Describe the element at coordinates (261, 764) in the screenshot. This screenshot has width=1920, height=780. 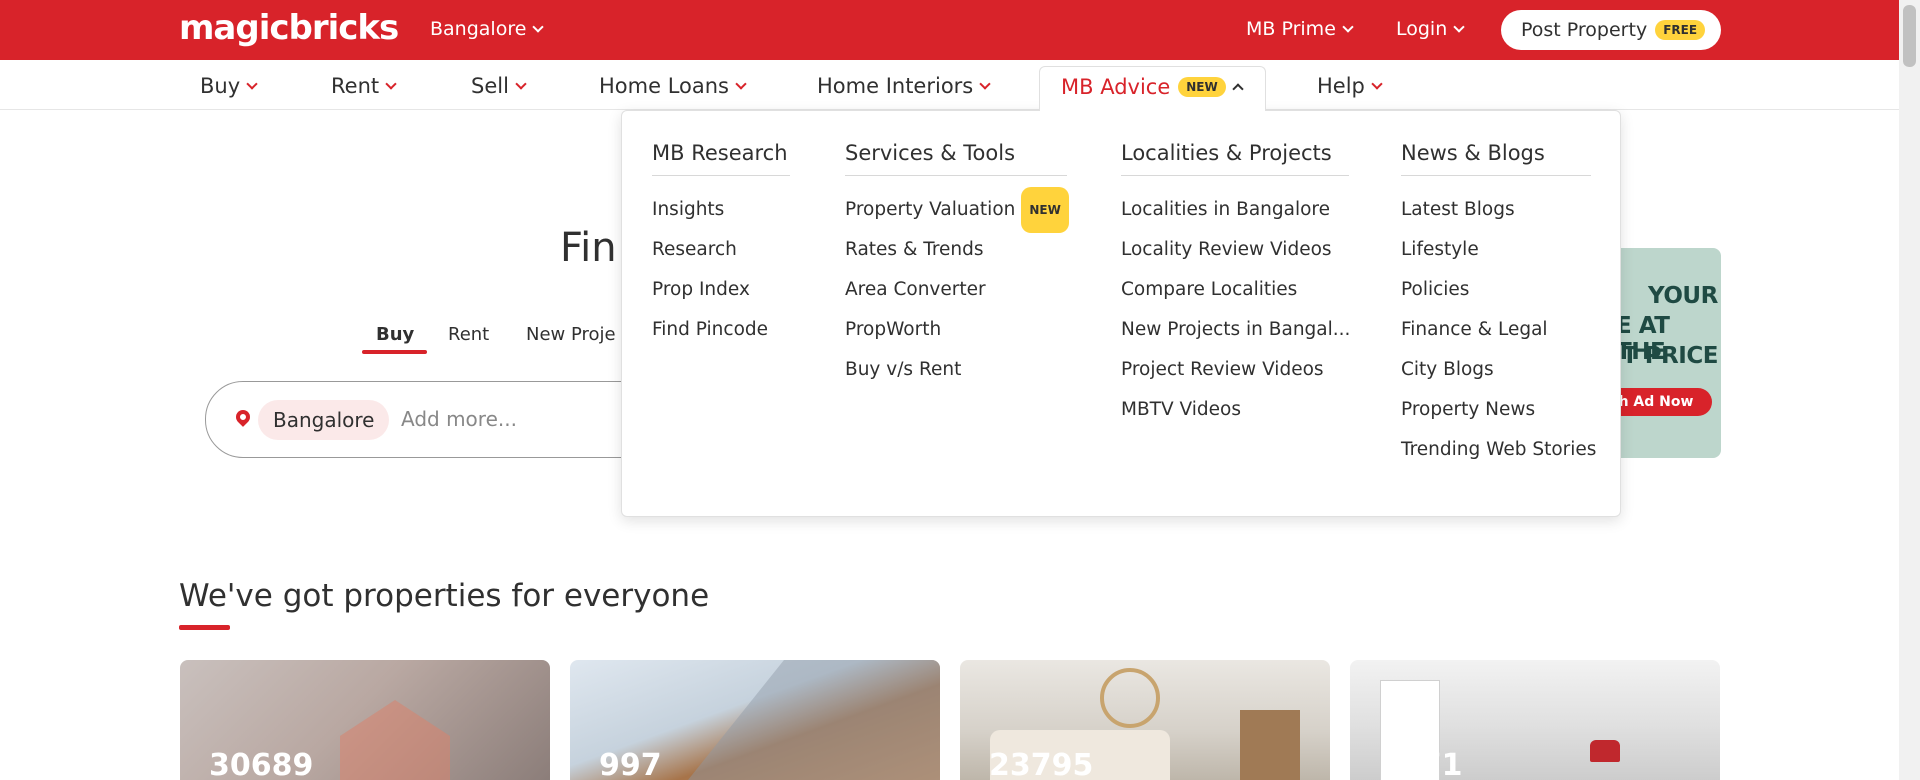
I see `property-count: 30689` at that location.